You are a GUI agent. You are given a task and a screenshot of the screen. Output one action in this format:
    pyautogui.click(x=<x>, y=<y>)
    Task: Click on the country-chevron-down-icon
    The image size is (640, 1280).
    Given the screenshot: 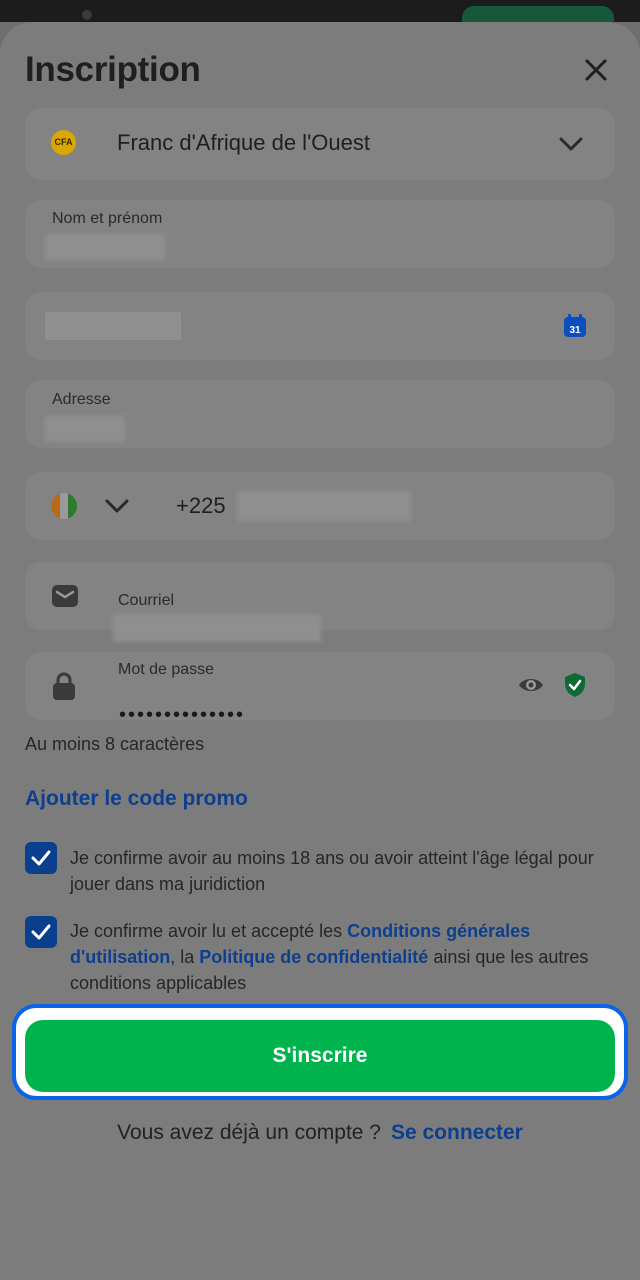 What is the action you would take?
    pyautogui.click(x=117, y=506)
    